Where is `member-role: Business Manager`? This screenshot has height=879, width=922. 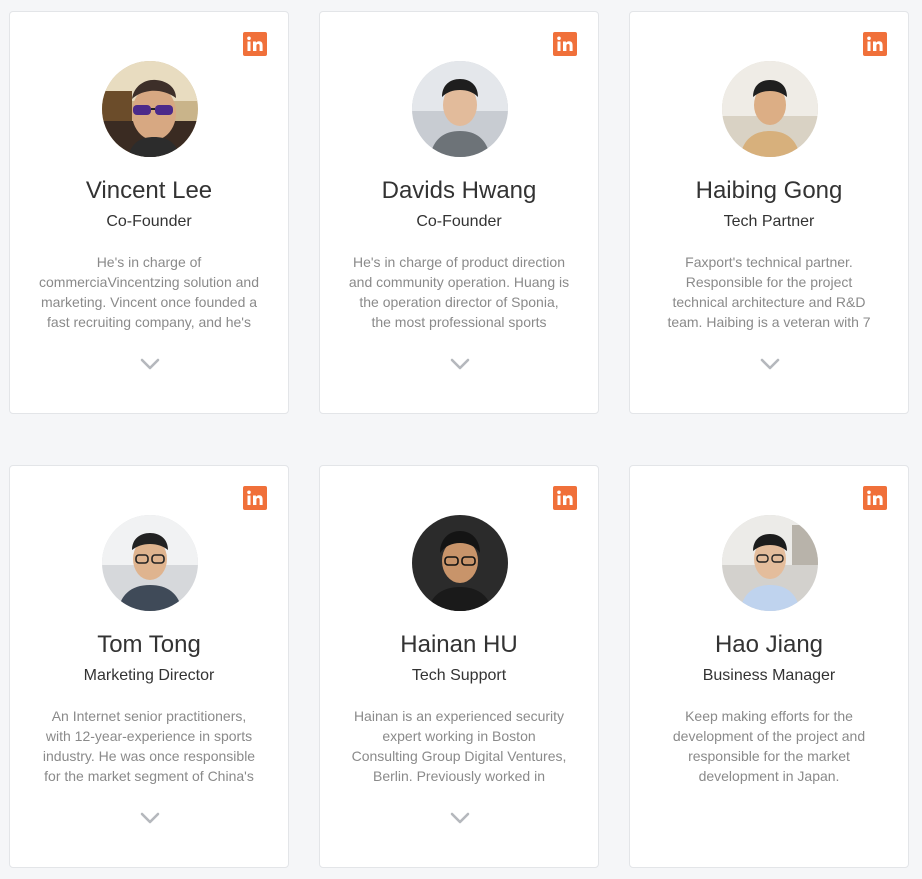
member-role: Business Manager is located at coordinates (769, 675).